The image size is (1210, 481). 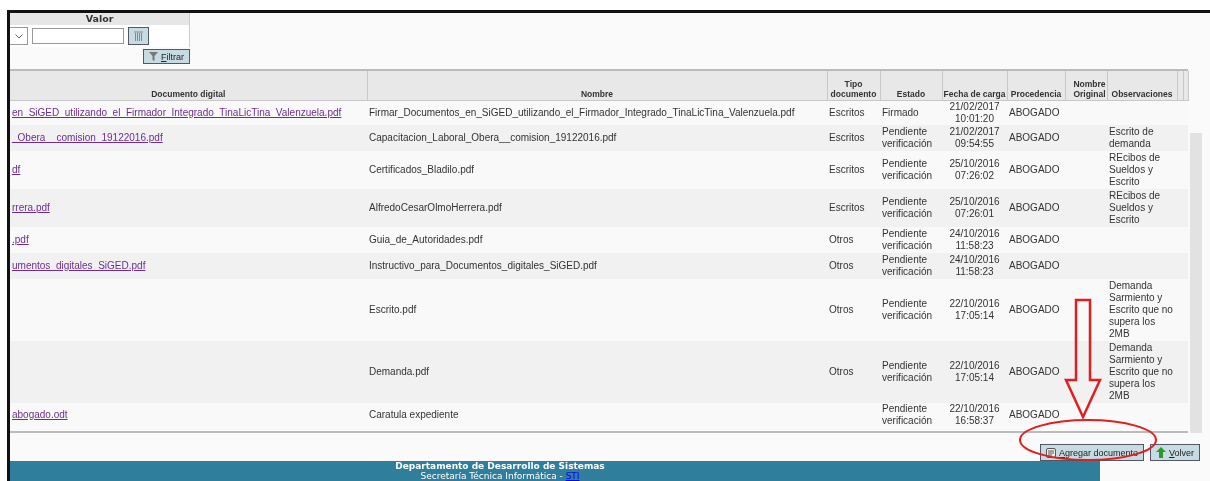 What do you see at coordinates (483, 265) in the screenshot?
I see `table-cell: Instructivo_para_Documentos_digitales_SiGED.pdf` at bounding box center [483, 265].